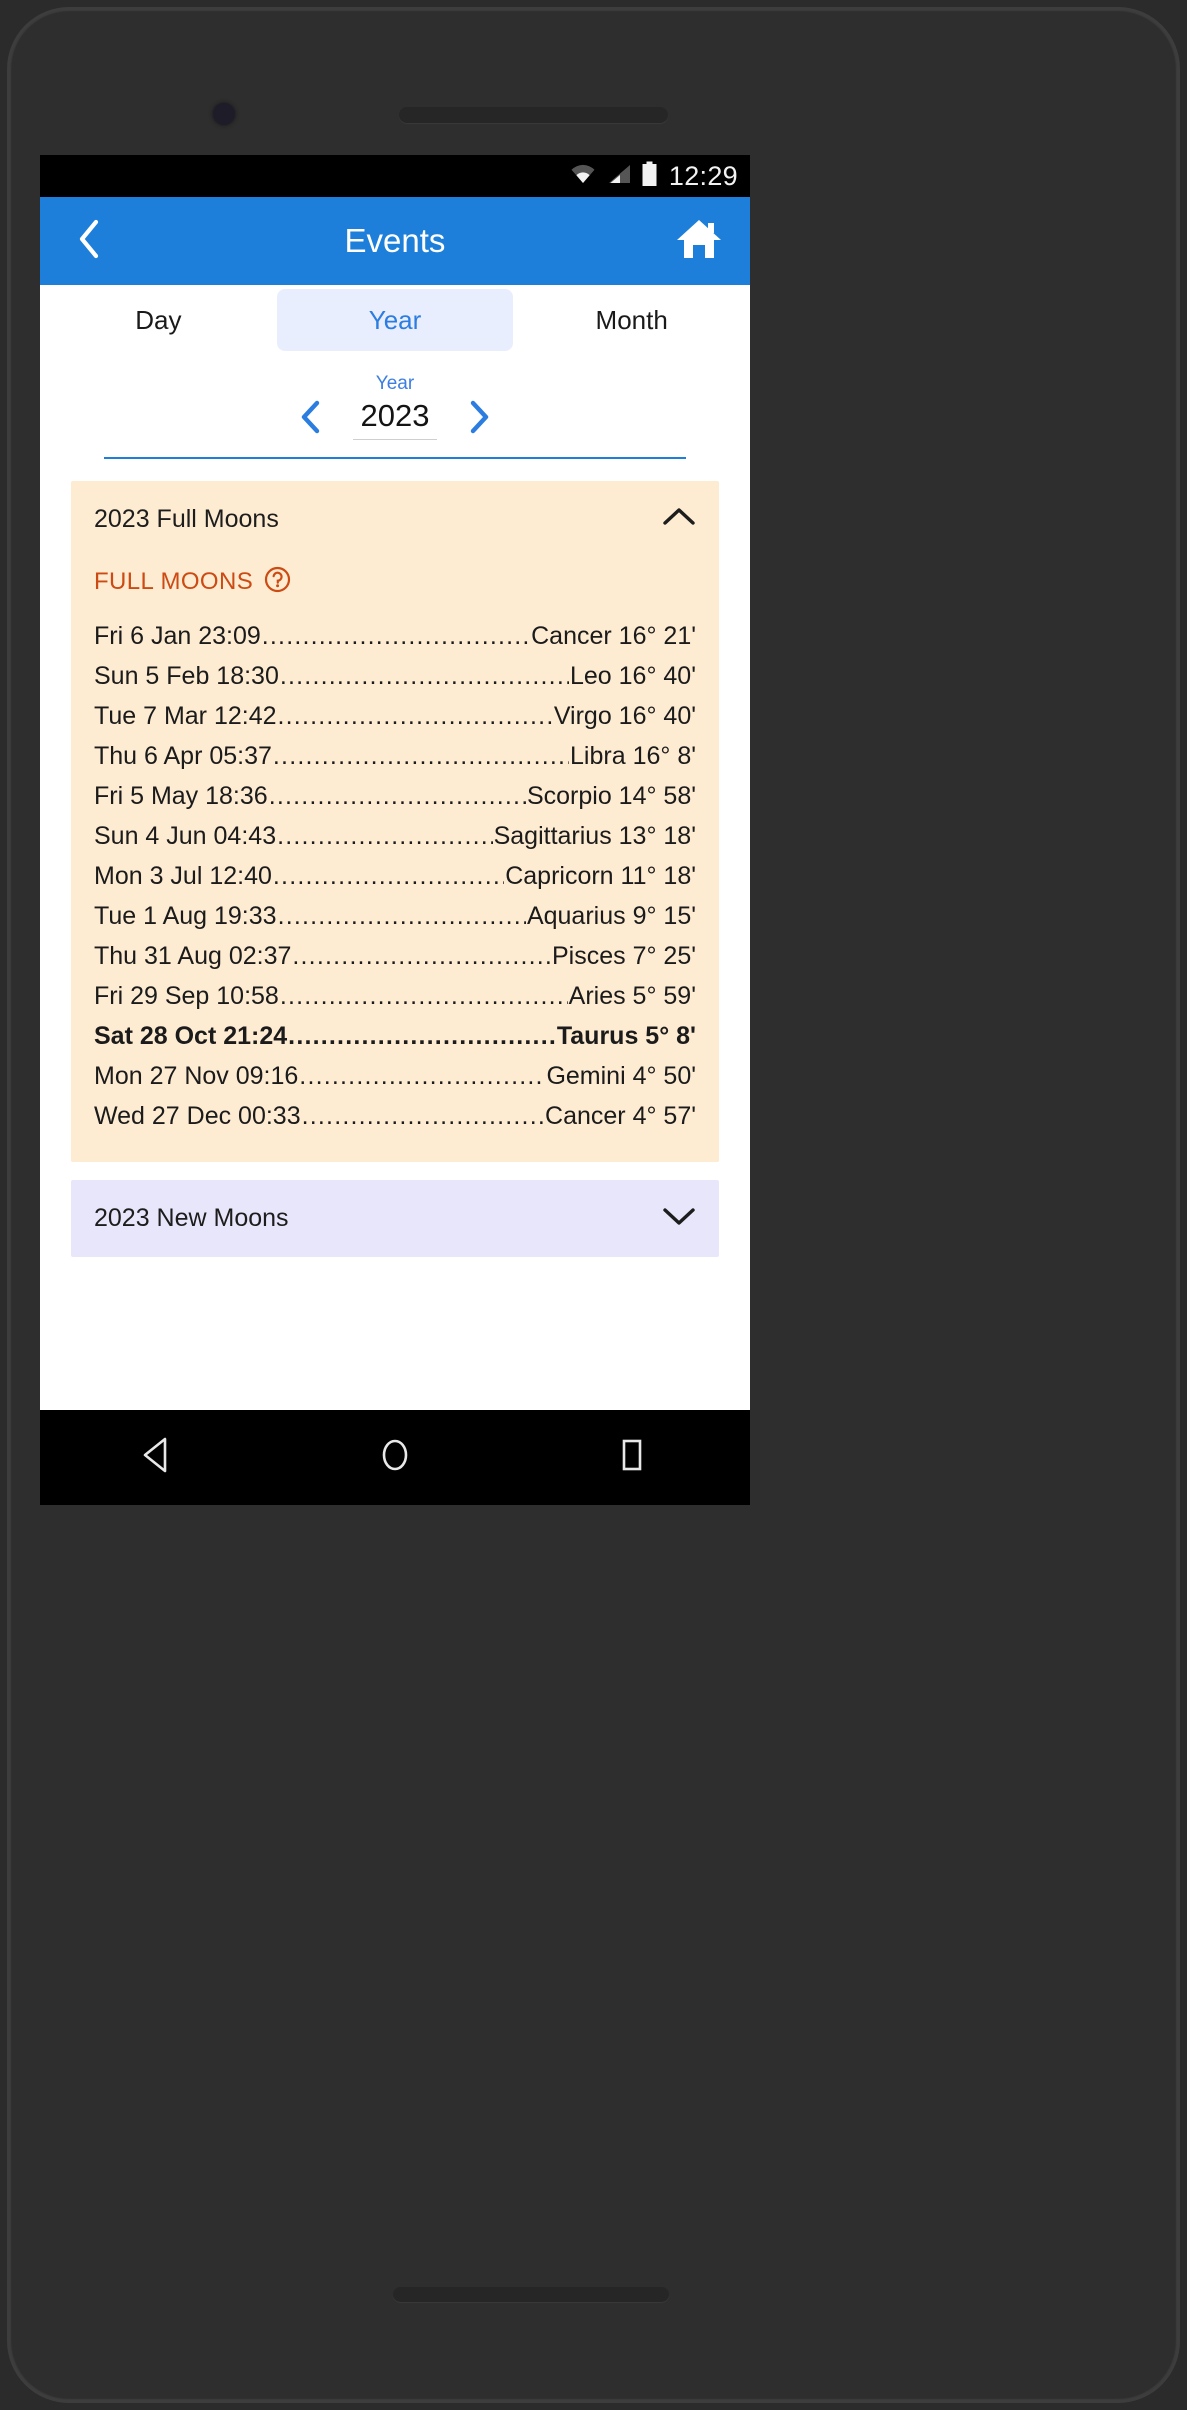 The width and height of the screenshot is (1187, 2410). What do you see at coordinates (633, 755) in the screenshot?
I see `event-position: Libra 16° 8'` at bounding box center [633, 755].